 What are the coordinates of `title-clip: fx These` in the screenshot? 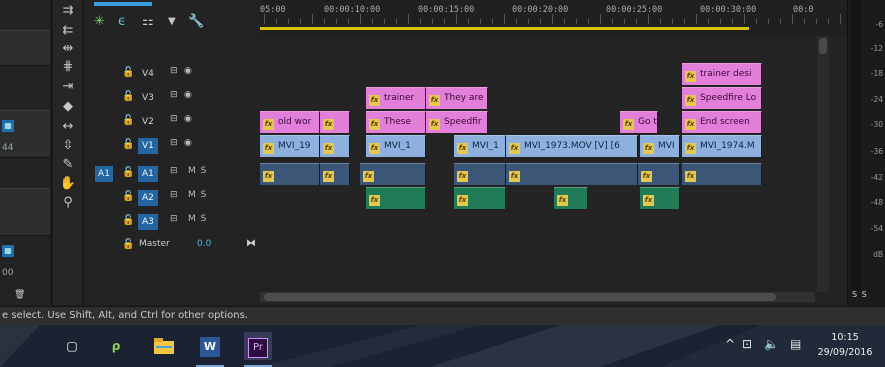 It's located at (396, 122).